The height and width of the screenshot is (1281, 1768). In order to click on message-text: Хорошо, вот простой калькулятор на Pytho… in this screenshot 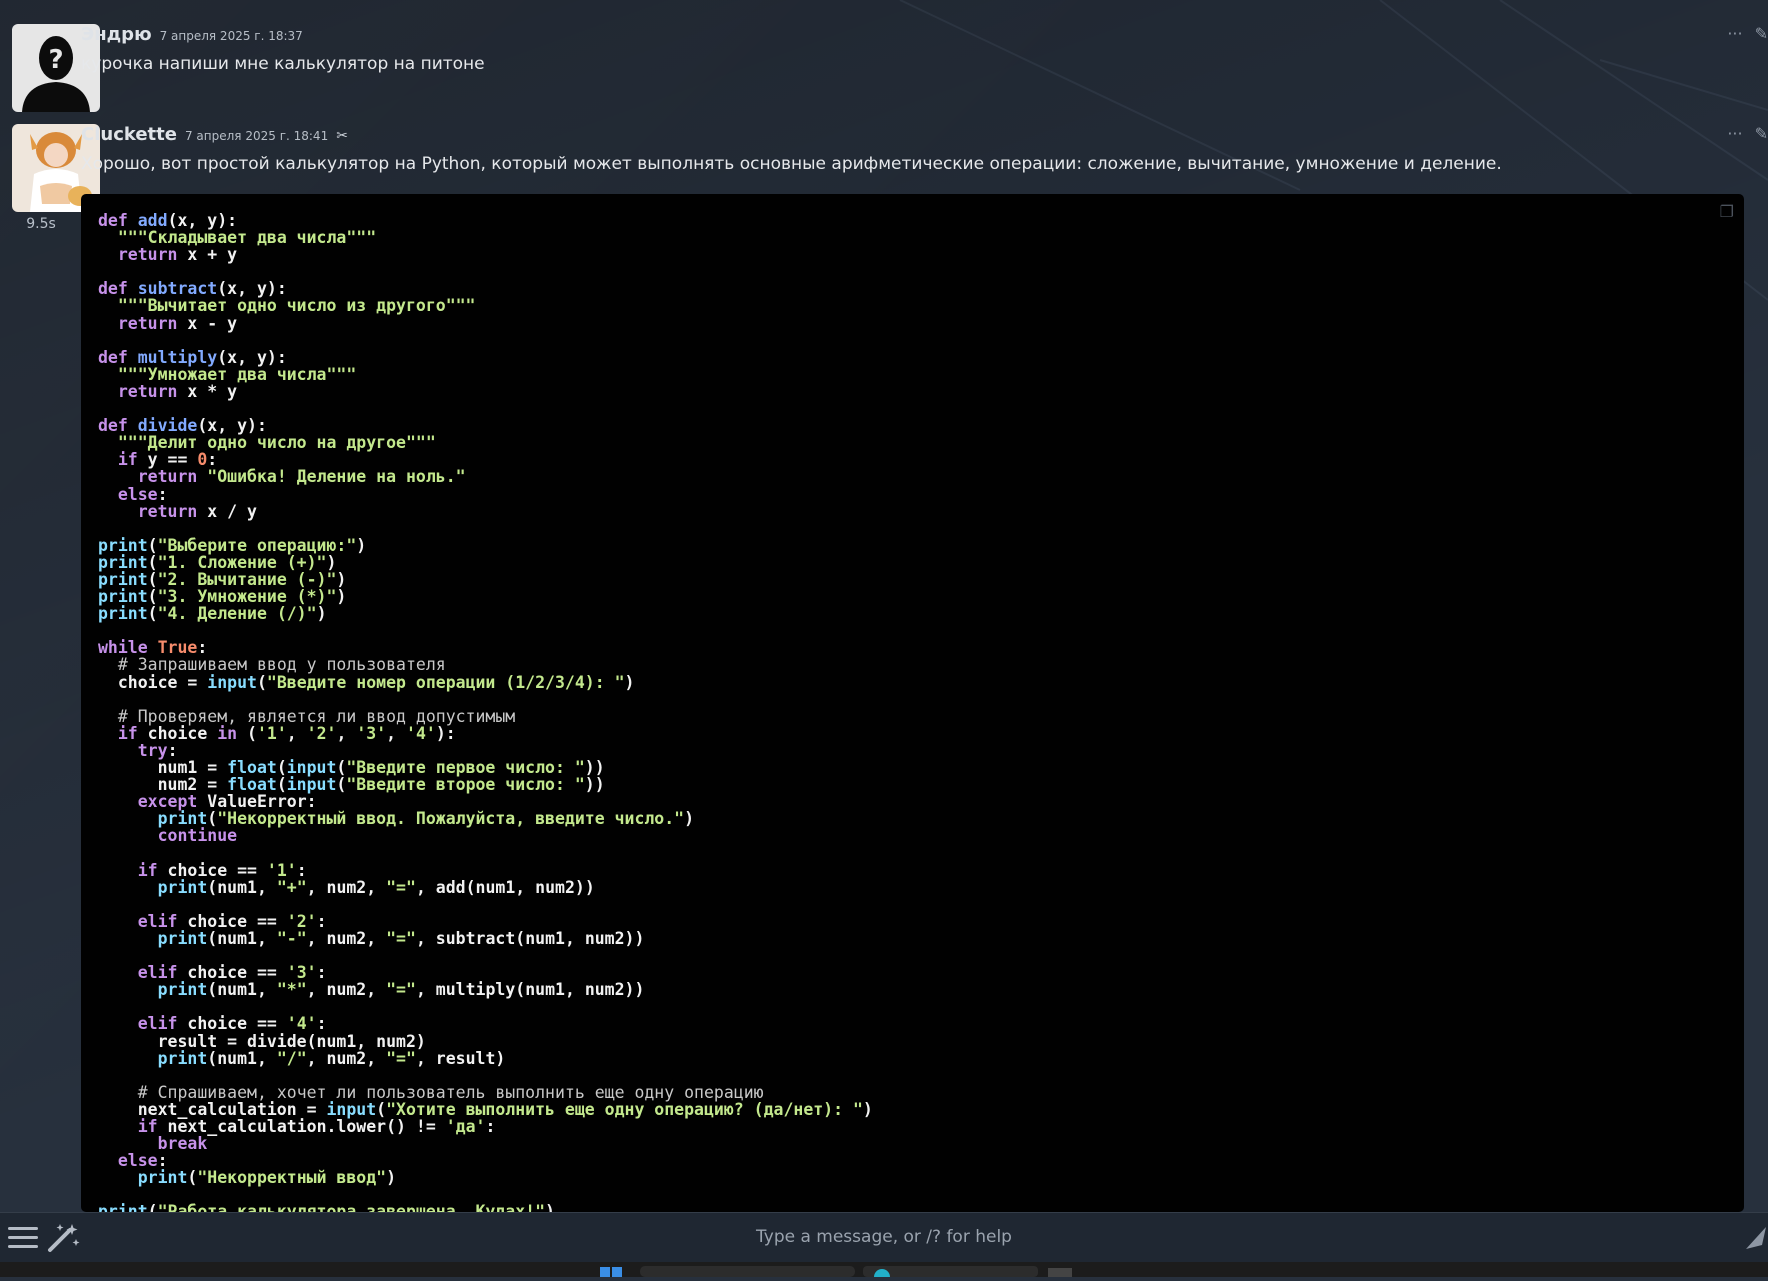, I will do `click(791, 164)`.